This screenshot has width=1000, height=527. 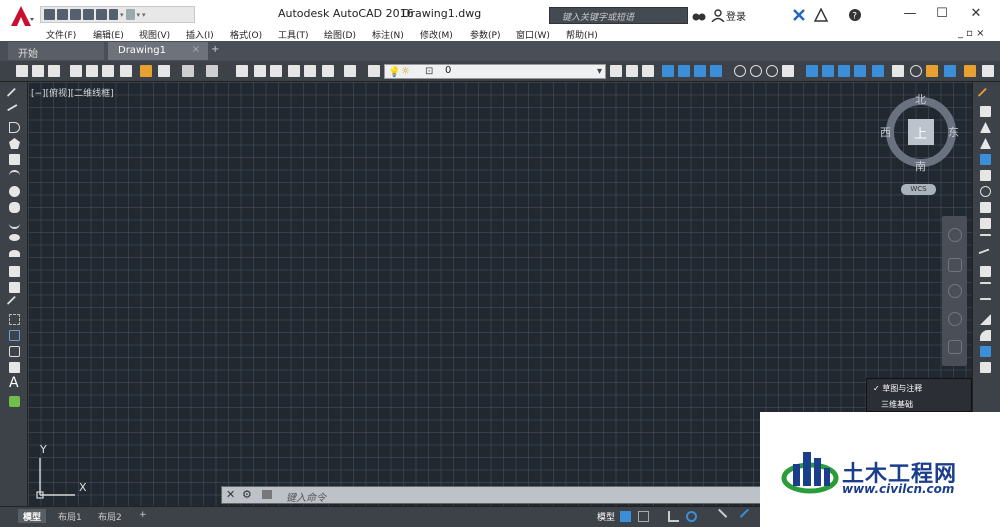 I want to click on redo-icon, so click(x=130, y=14).